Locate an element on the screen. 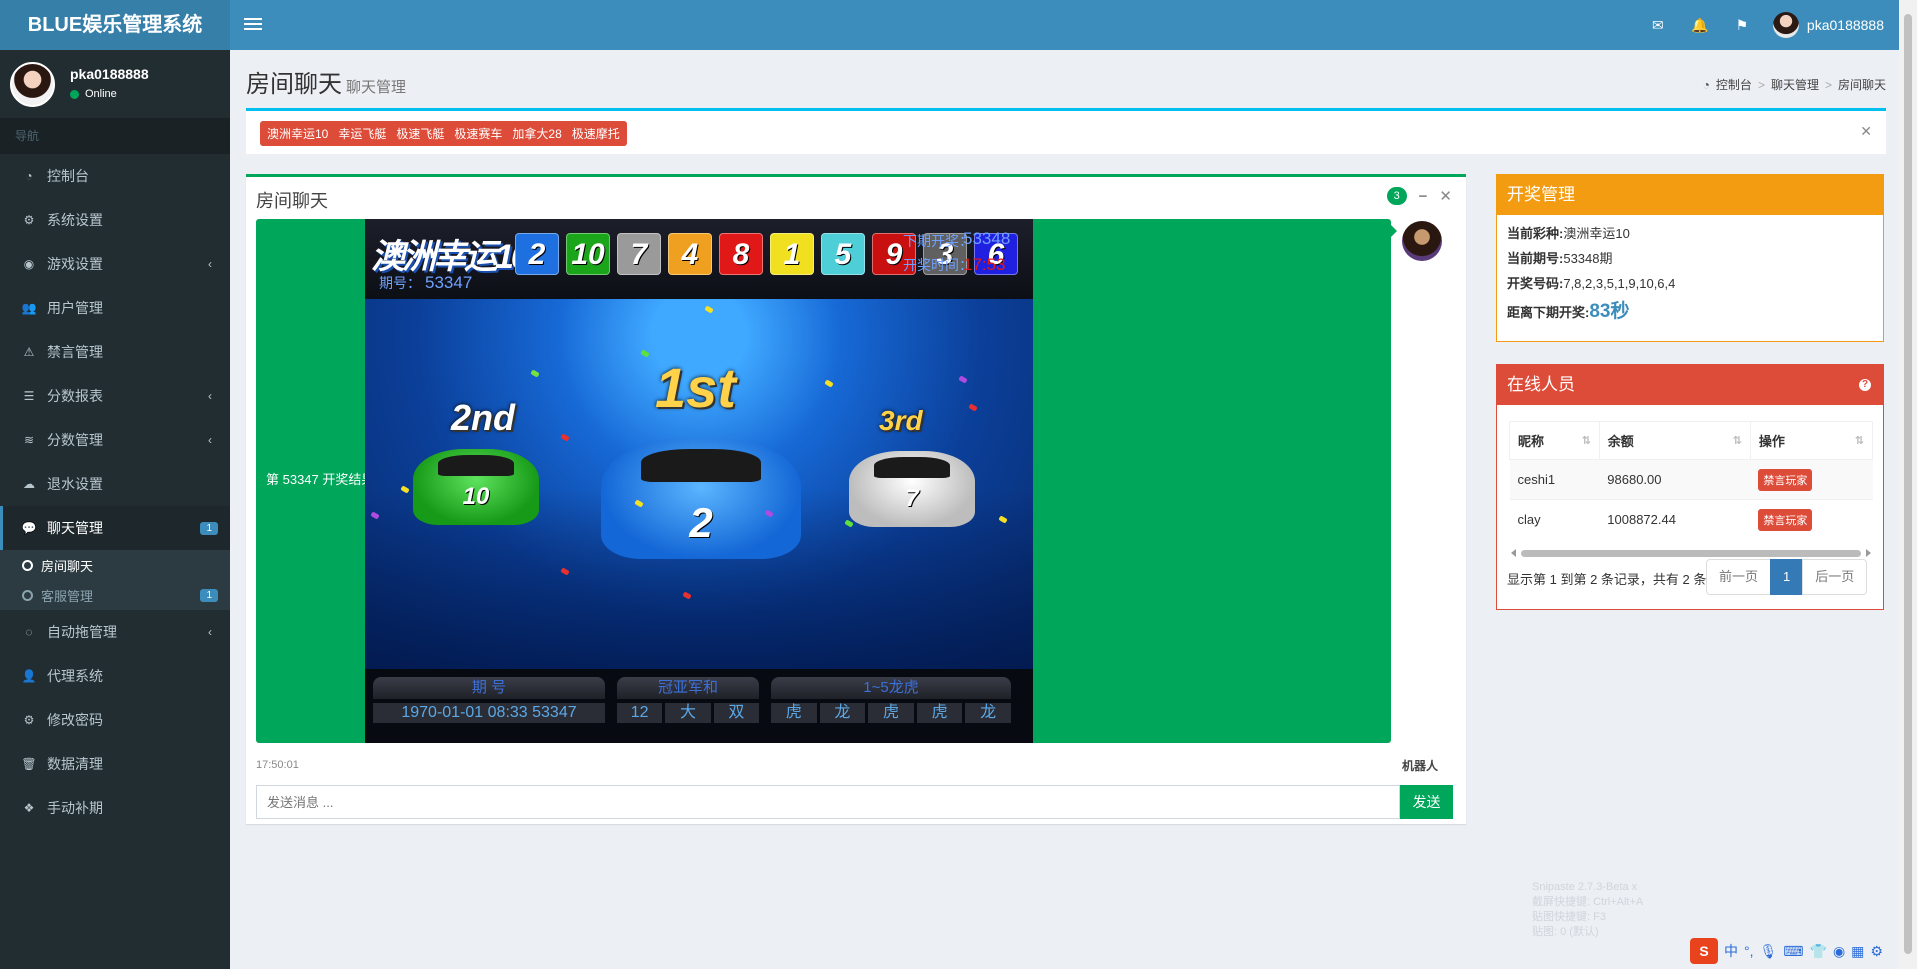 The width and height of the screenshot is (1917, 969). lottery-logo: 澳洲幸运10 is located at coordinates (450, 257).